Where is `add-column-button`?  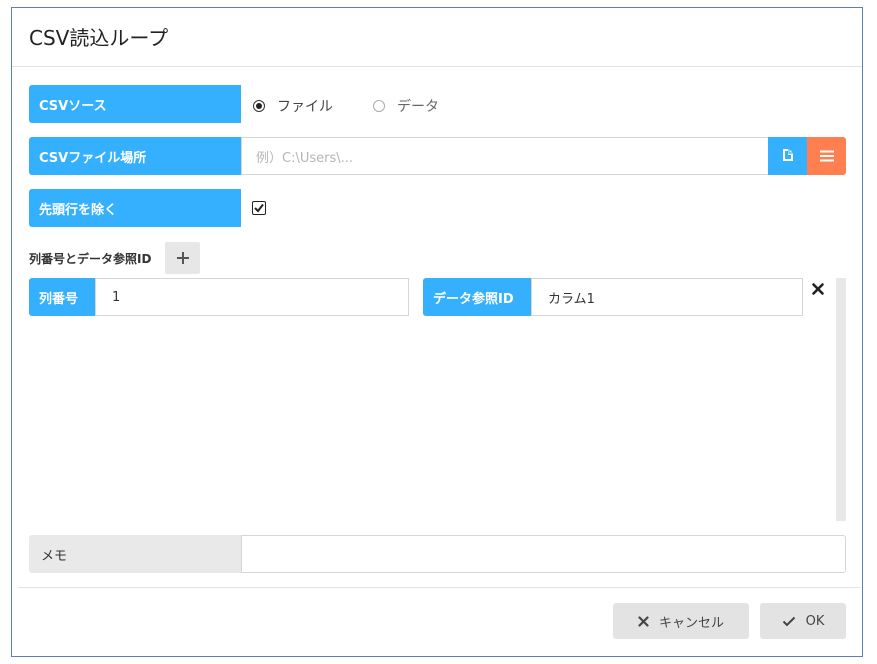
add-column-button is located at coordinates (182, 258).